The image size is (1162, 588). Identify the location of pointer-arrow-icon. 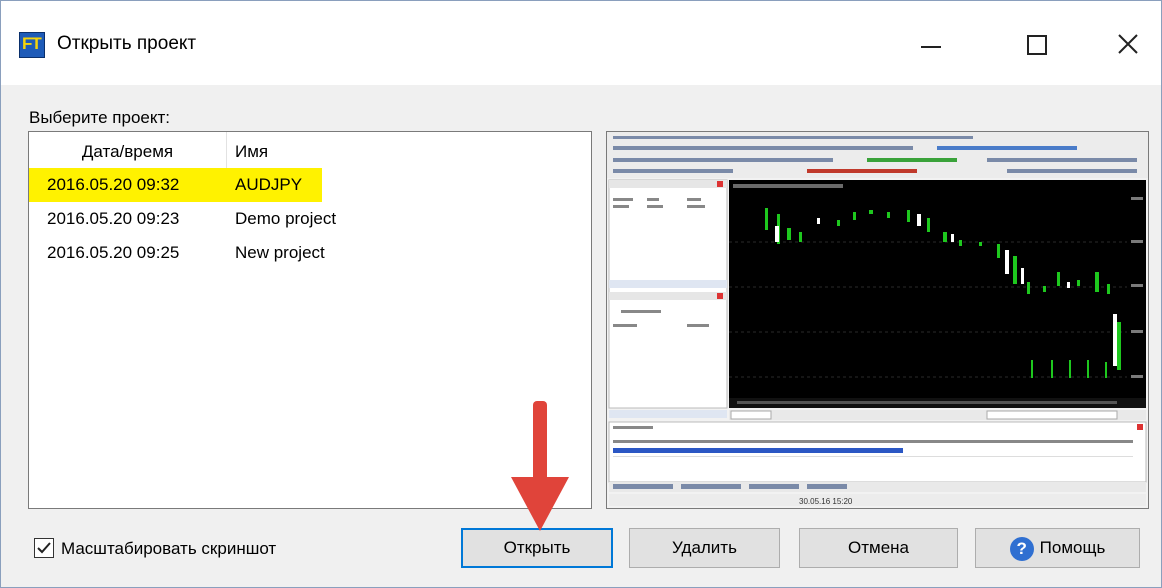
(540, 466).